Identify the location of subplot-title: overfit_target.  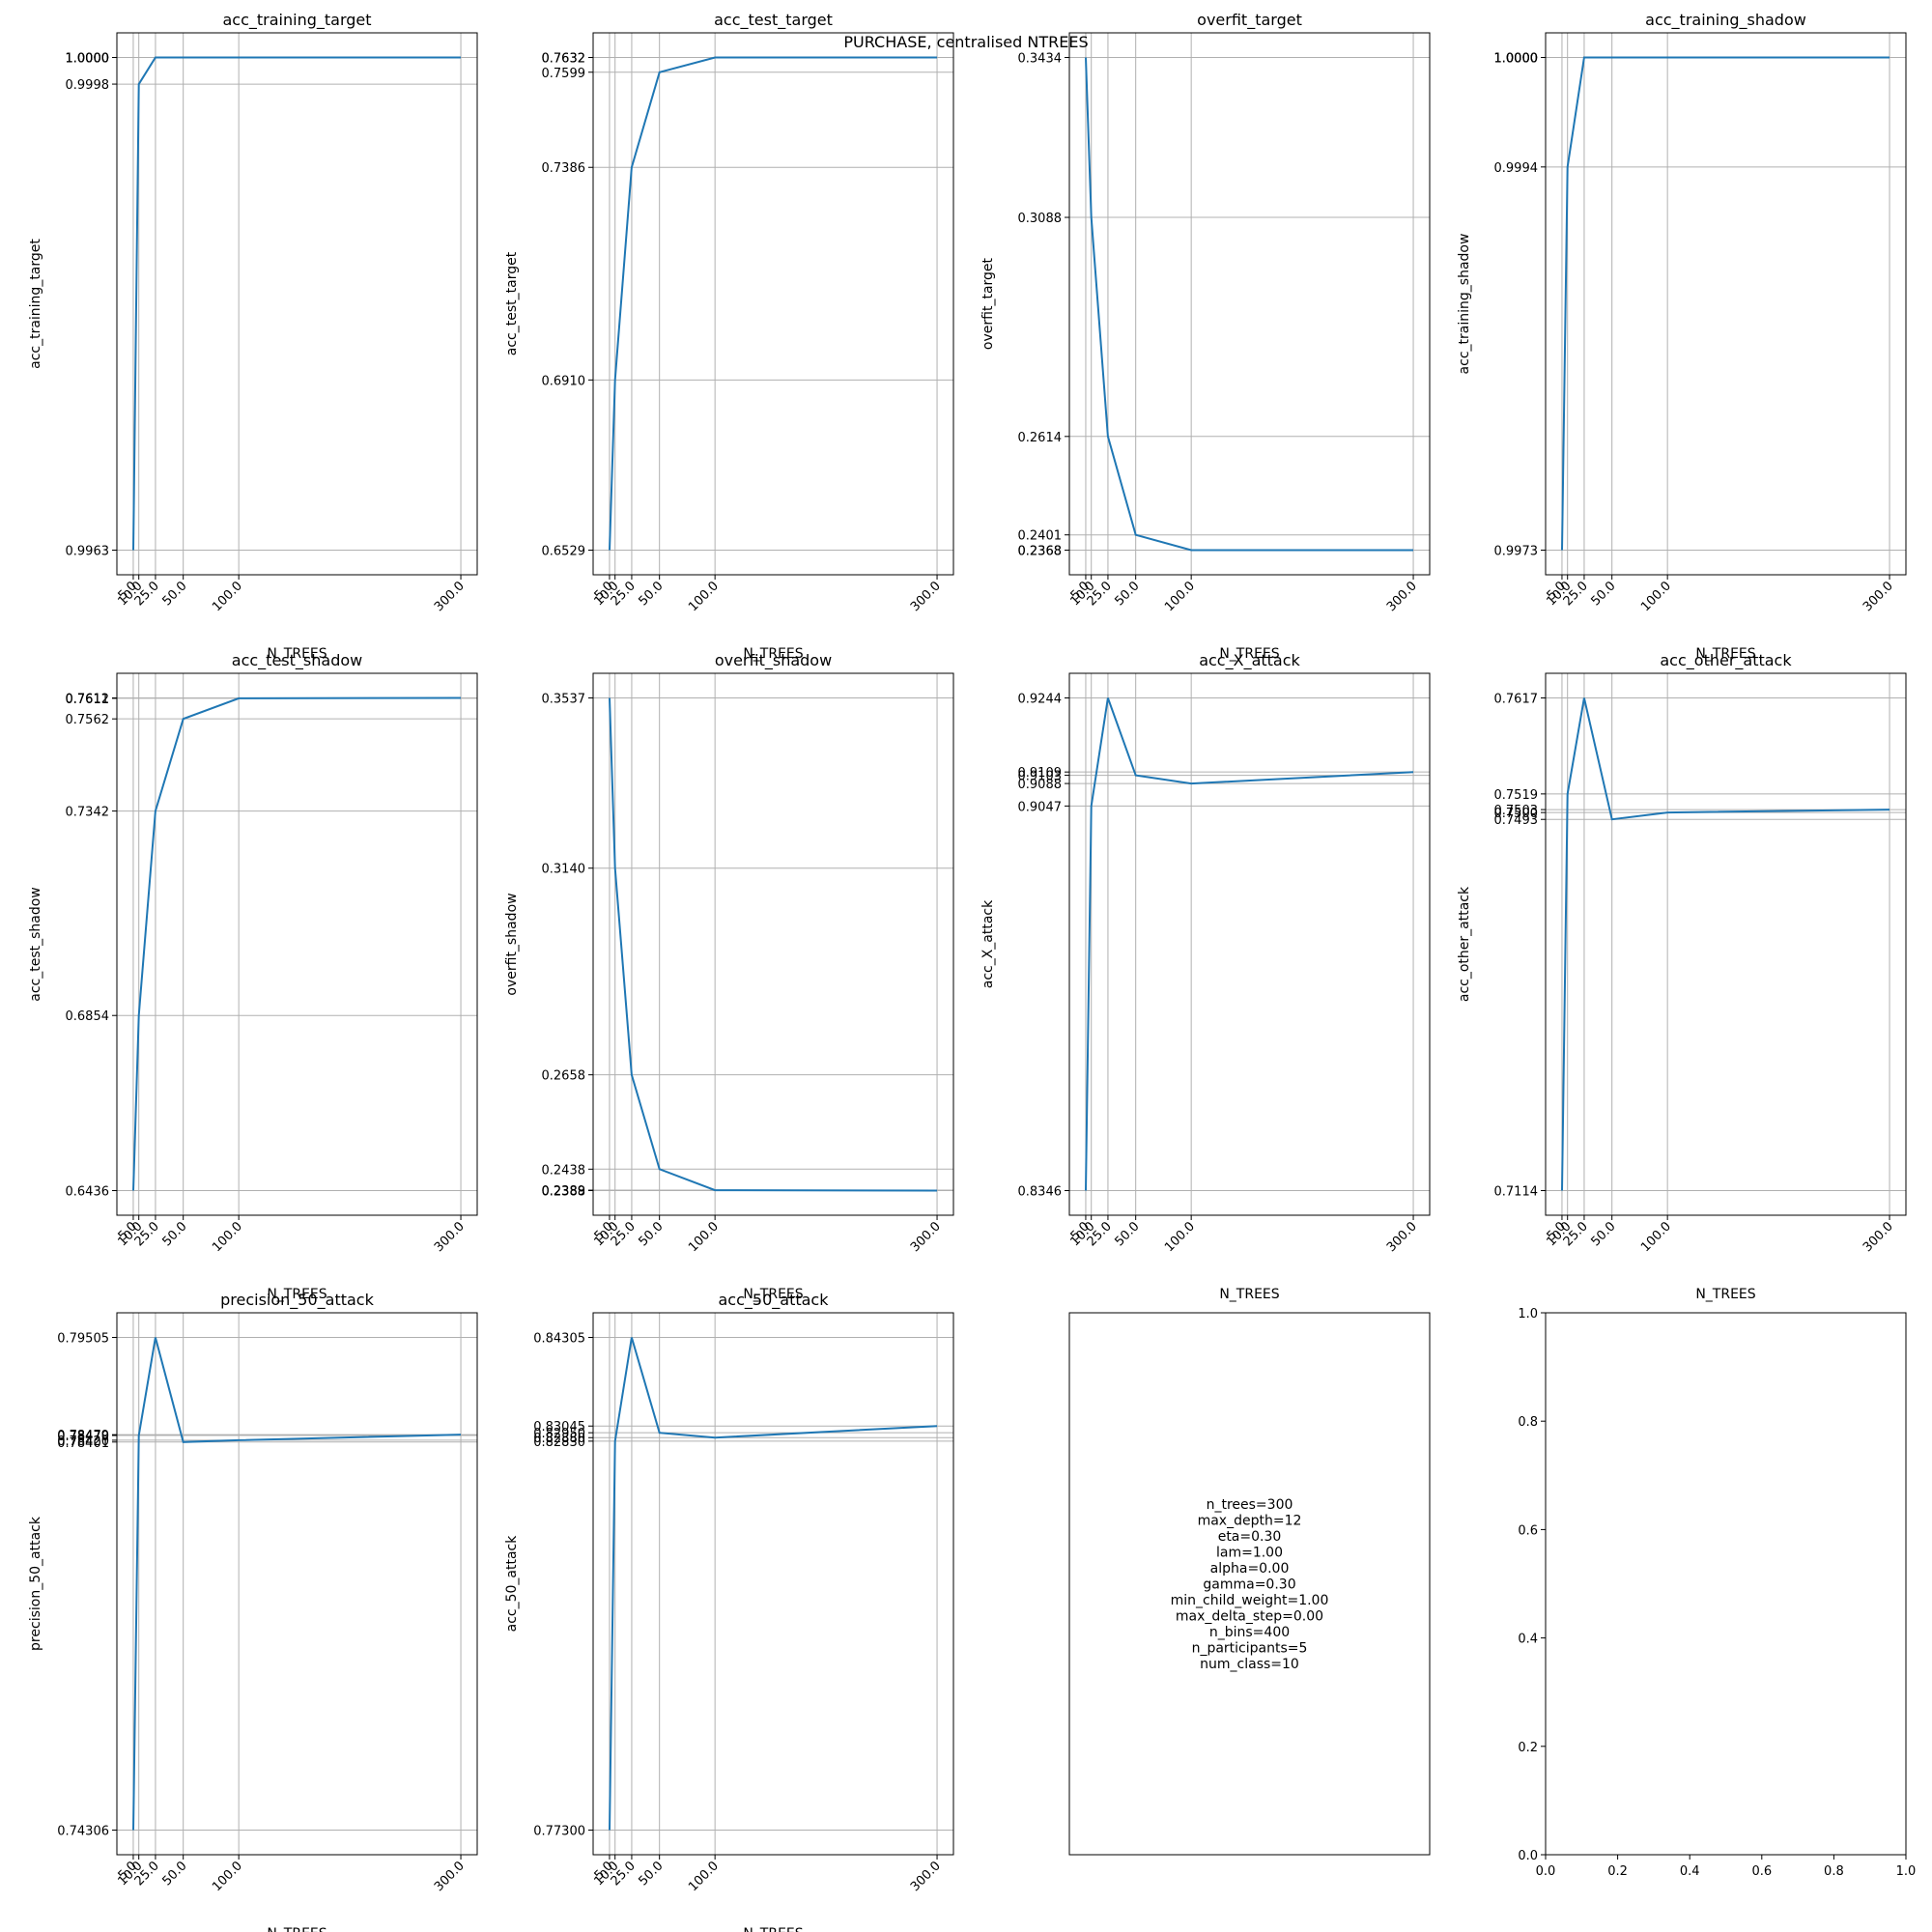
(1249, 20).